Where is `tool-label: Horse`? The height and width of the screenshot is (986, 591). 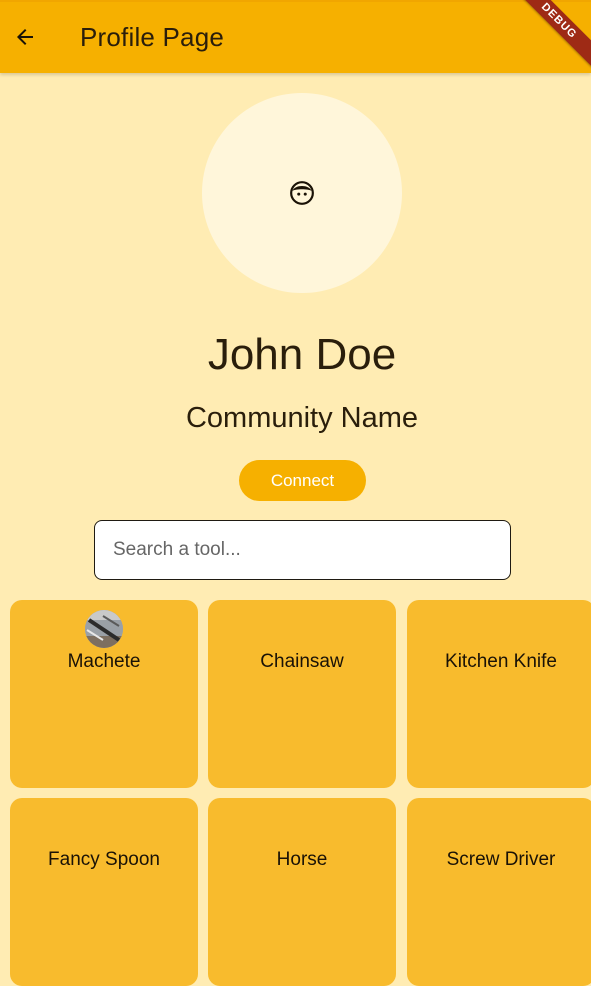 tool-label: Horse is located at coordinates (302, 859).